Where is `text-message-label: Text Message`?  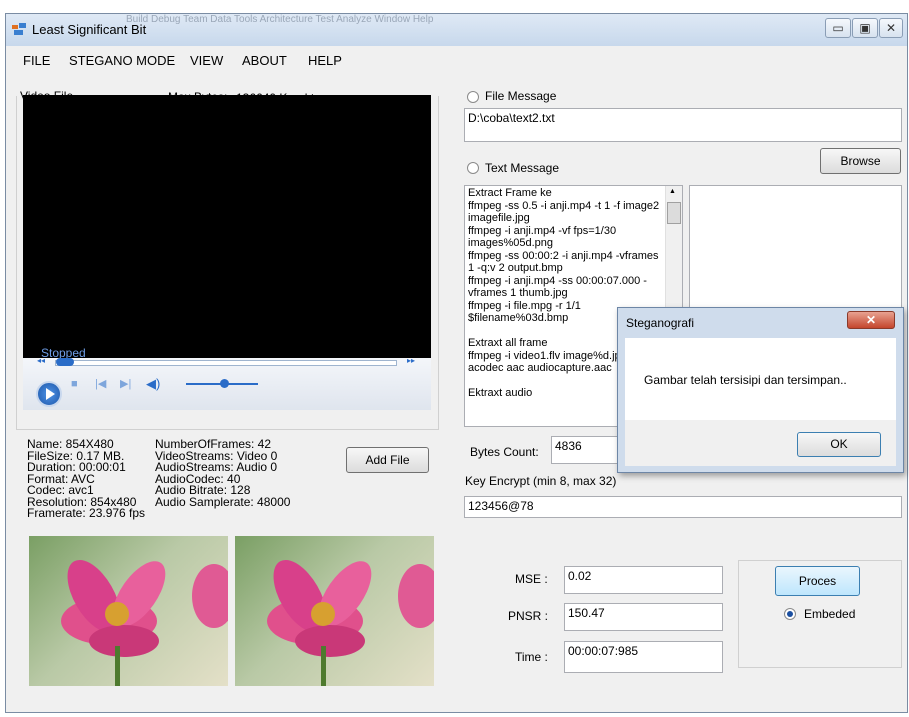
text-message-label: Text Message is located at coordinates (522, 168).